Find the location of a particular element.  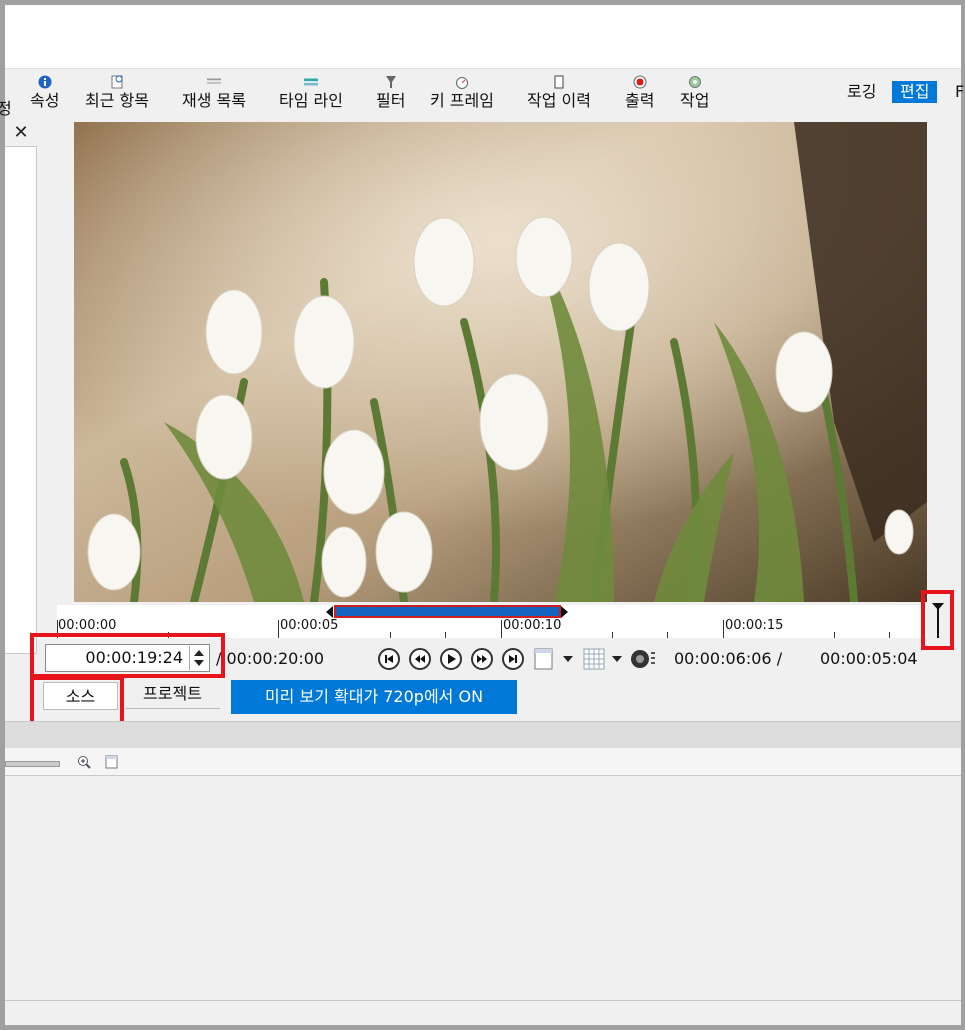

toolbar-item-label: 타임 라인 is located at coordinates (311, 100).